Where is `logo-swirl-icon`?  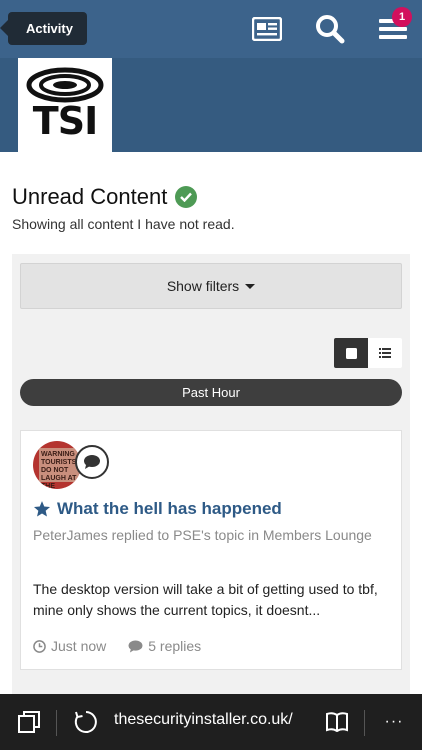 logo-swirl-icon is located at coordinates (65, 85).